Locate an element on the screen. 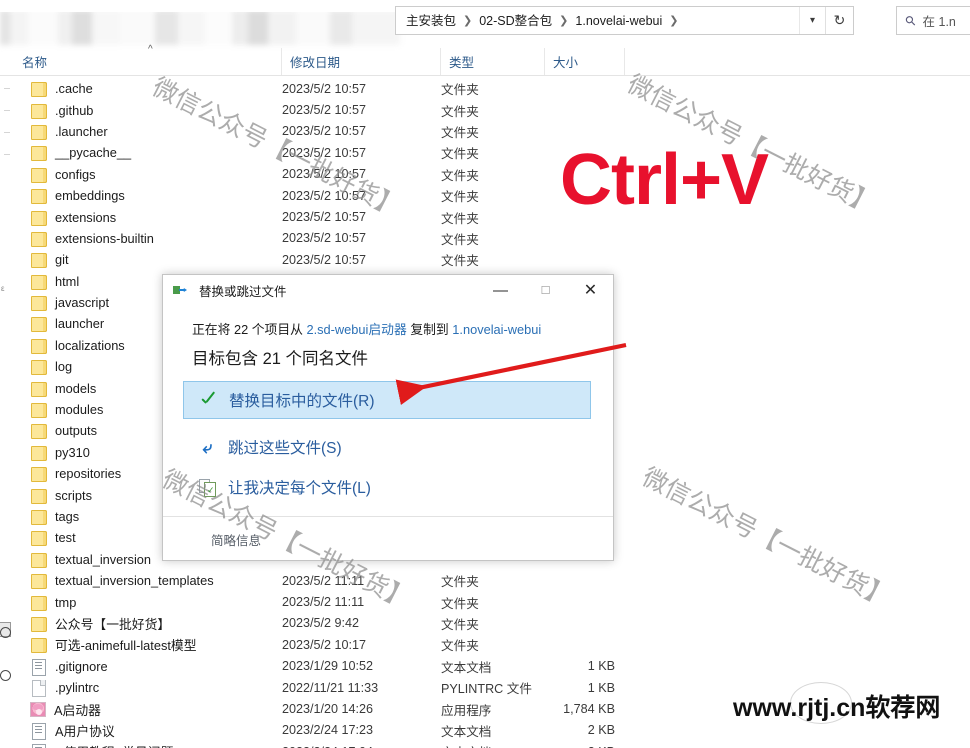  application-icon is located at coordinates (38, 709).